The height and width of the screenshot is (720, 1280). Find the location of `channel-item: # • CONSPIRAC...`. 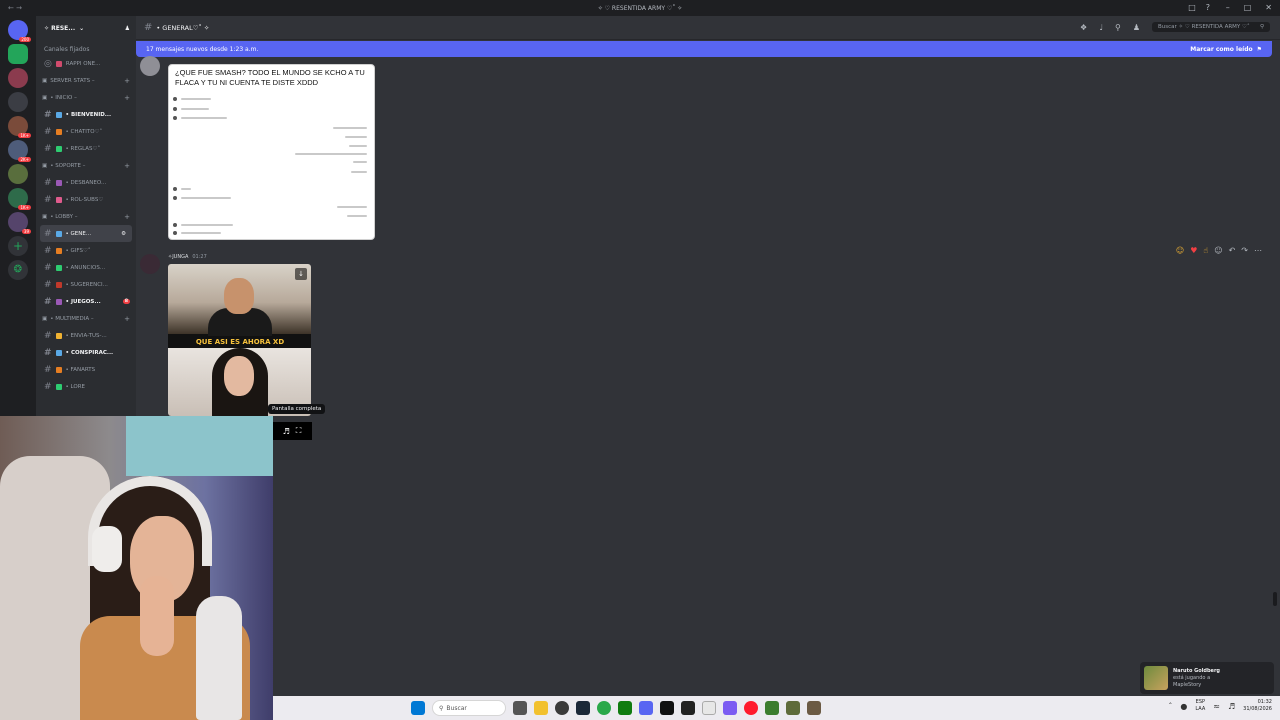

channel-item: # • CONSPIRAC... is located at coordinates (86, 352).